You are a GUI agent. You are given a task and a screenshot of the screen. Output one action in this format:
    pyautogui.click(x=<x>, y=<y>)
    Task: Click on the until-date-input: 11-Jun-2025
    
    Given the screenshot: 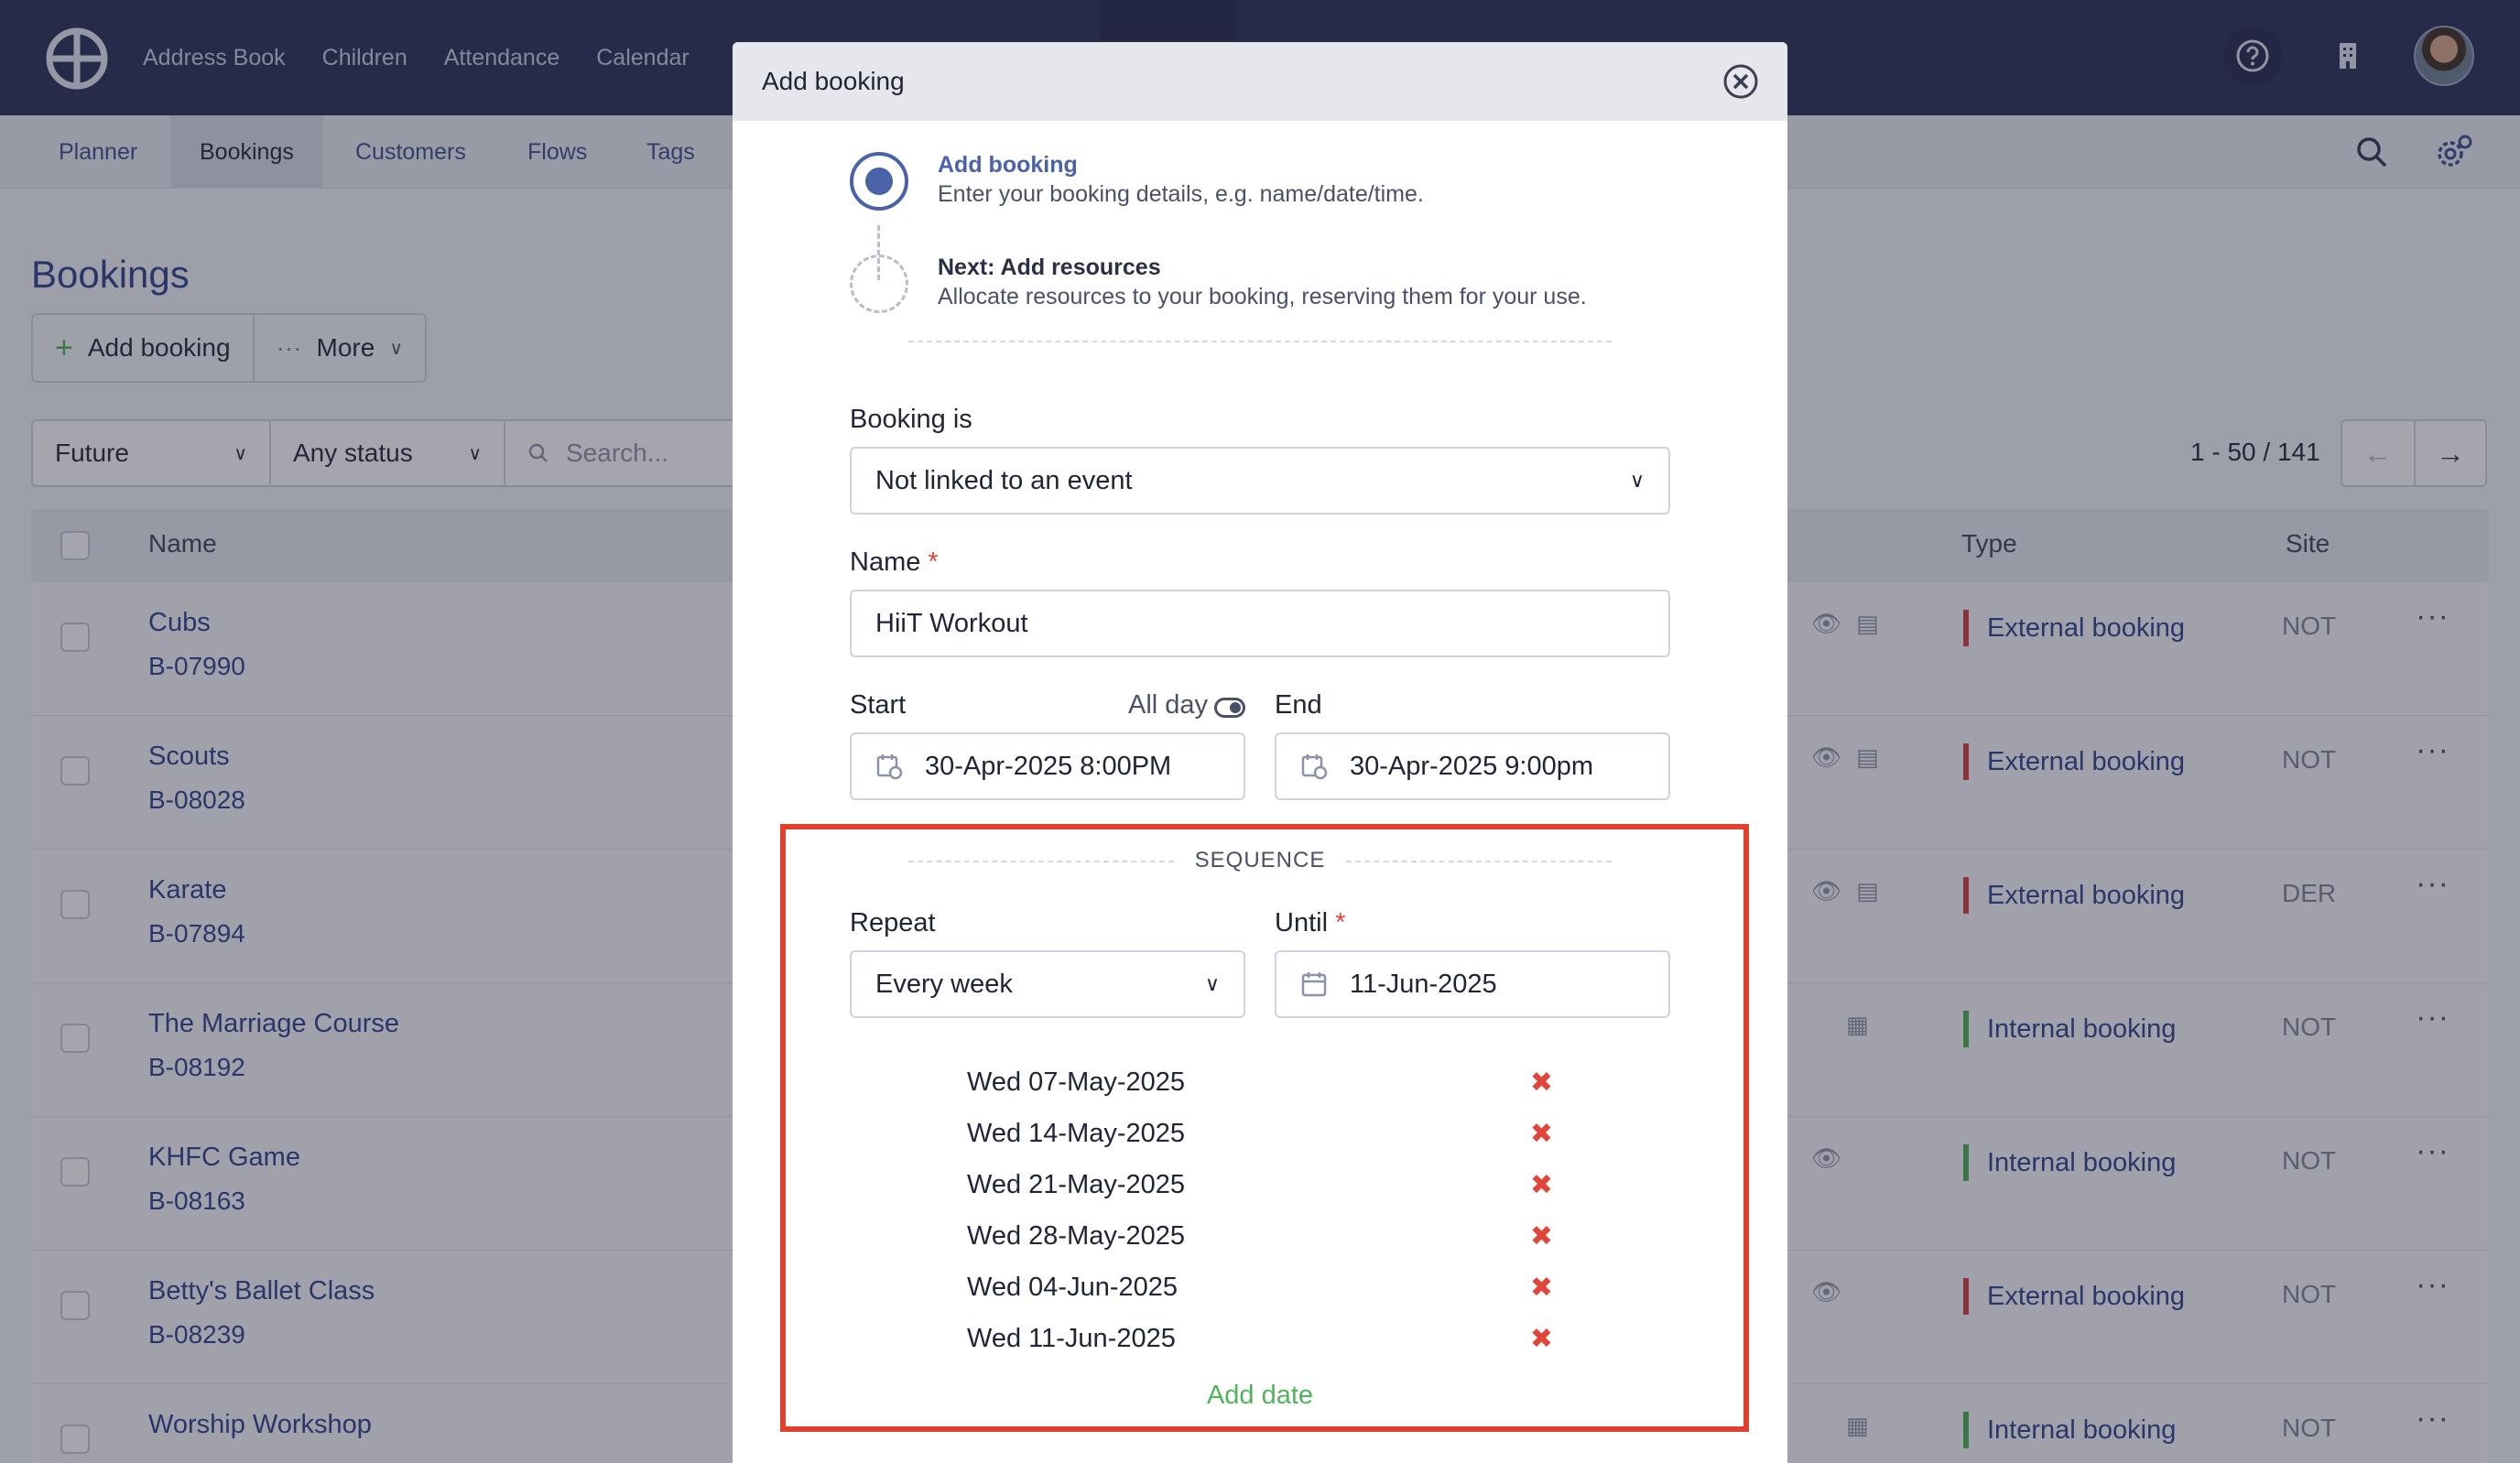 What is the action you would take?
    pyautogui.click(x=1472, y=984)
    